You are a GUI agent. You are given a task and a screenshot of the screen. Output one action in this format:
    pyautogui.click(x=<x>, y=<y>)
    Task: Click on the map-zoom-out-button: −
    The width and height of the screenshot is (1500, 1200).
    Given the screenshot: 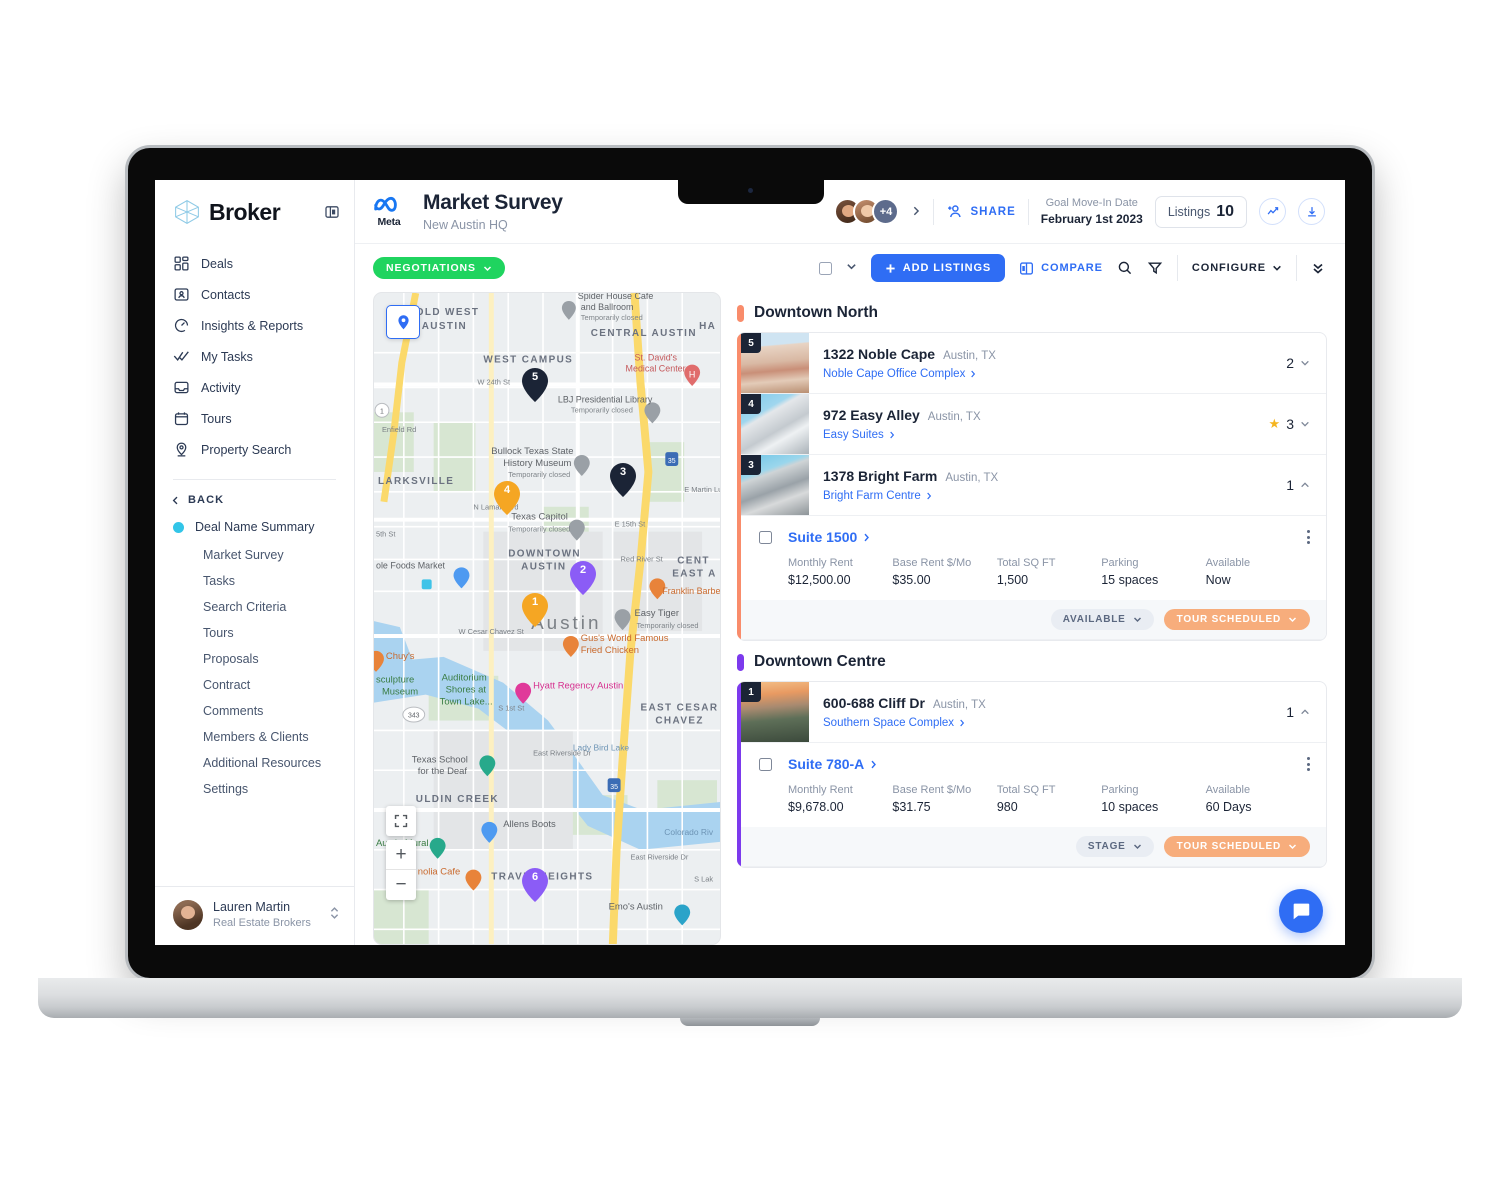 What is the action you would take?
    pyautogui.click(x=401, y=885)
    